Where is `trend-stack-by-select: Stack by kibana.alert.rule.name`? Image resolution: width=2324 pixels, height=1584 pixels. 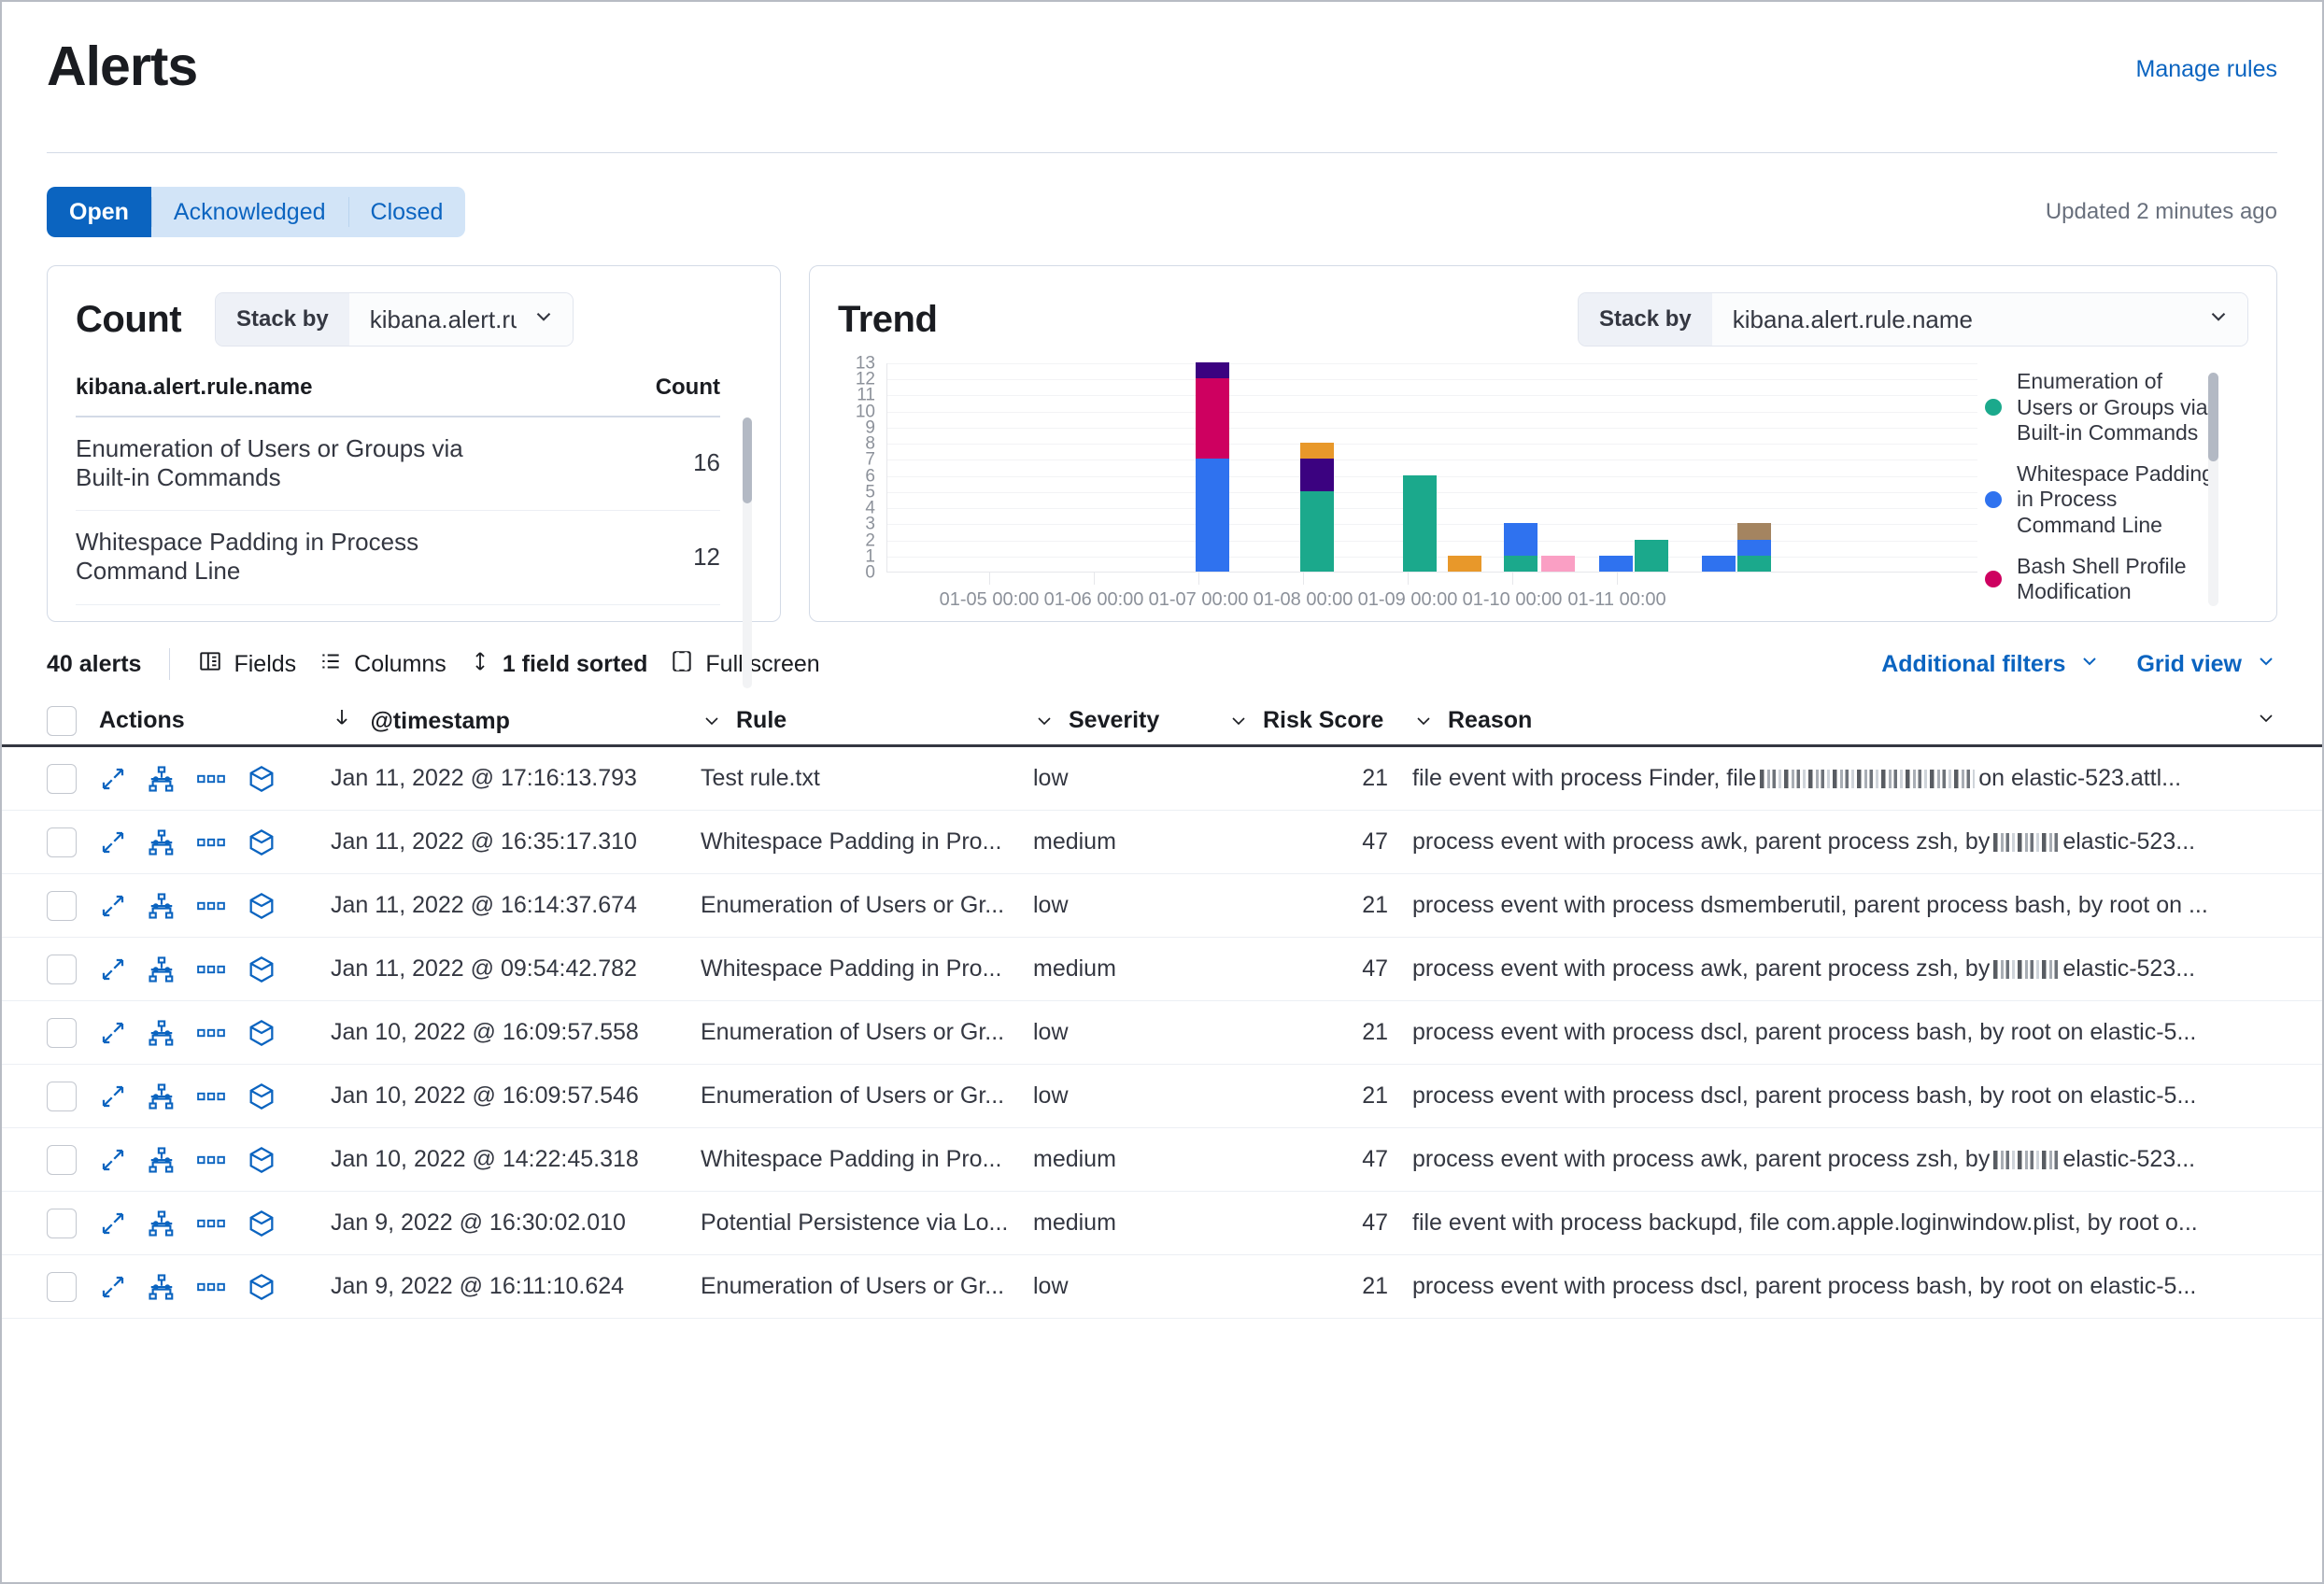 trend-stack-by-select: Stack by kibana.alert.rule.name is located at coordinates (1913, 319).